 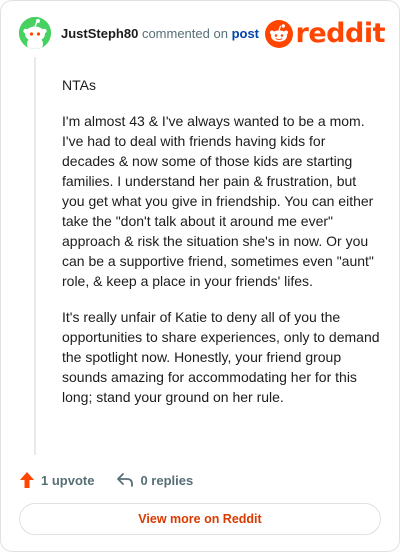 I want to click on upvote-count: 1 upvote, so click(x=68, y=480).